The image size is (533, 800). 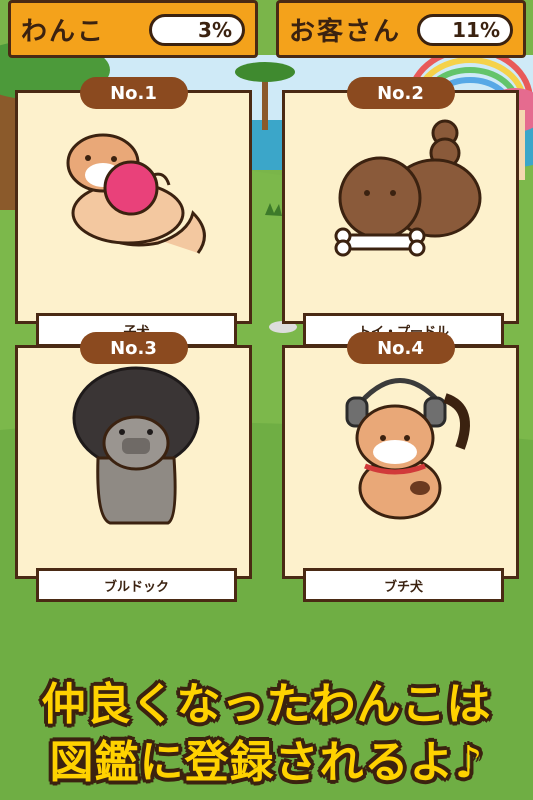 What do you see at coordinates (133, 29) in the screenshot?
I see `dog-progress-bar: わんこ 3%` at bounding box center [133, 29].